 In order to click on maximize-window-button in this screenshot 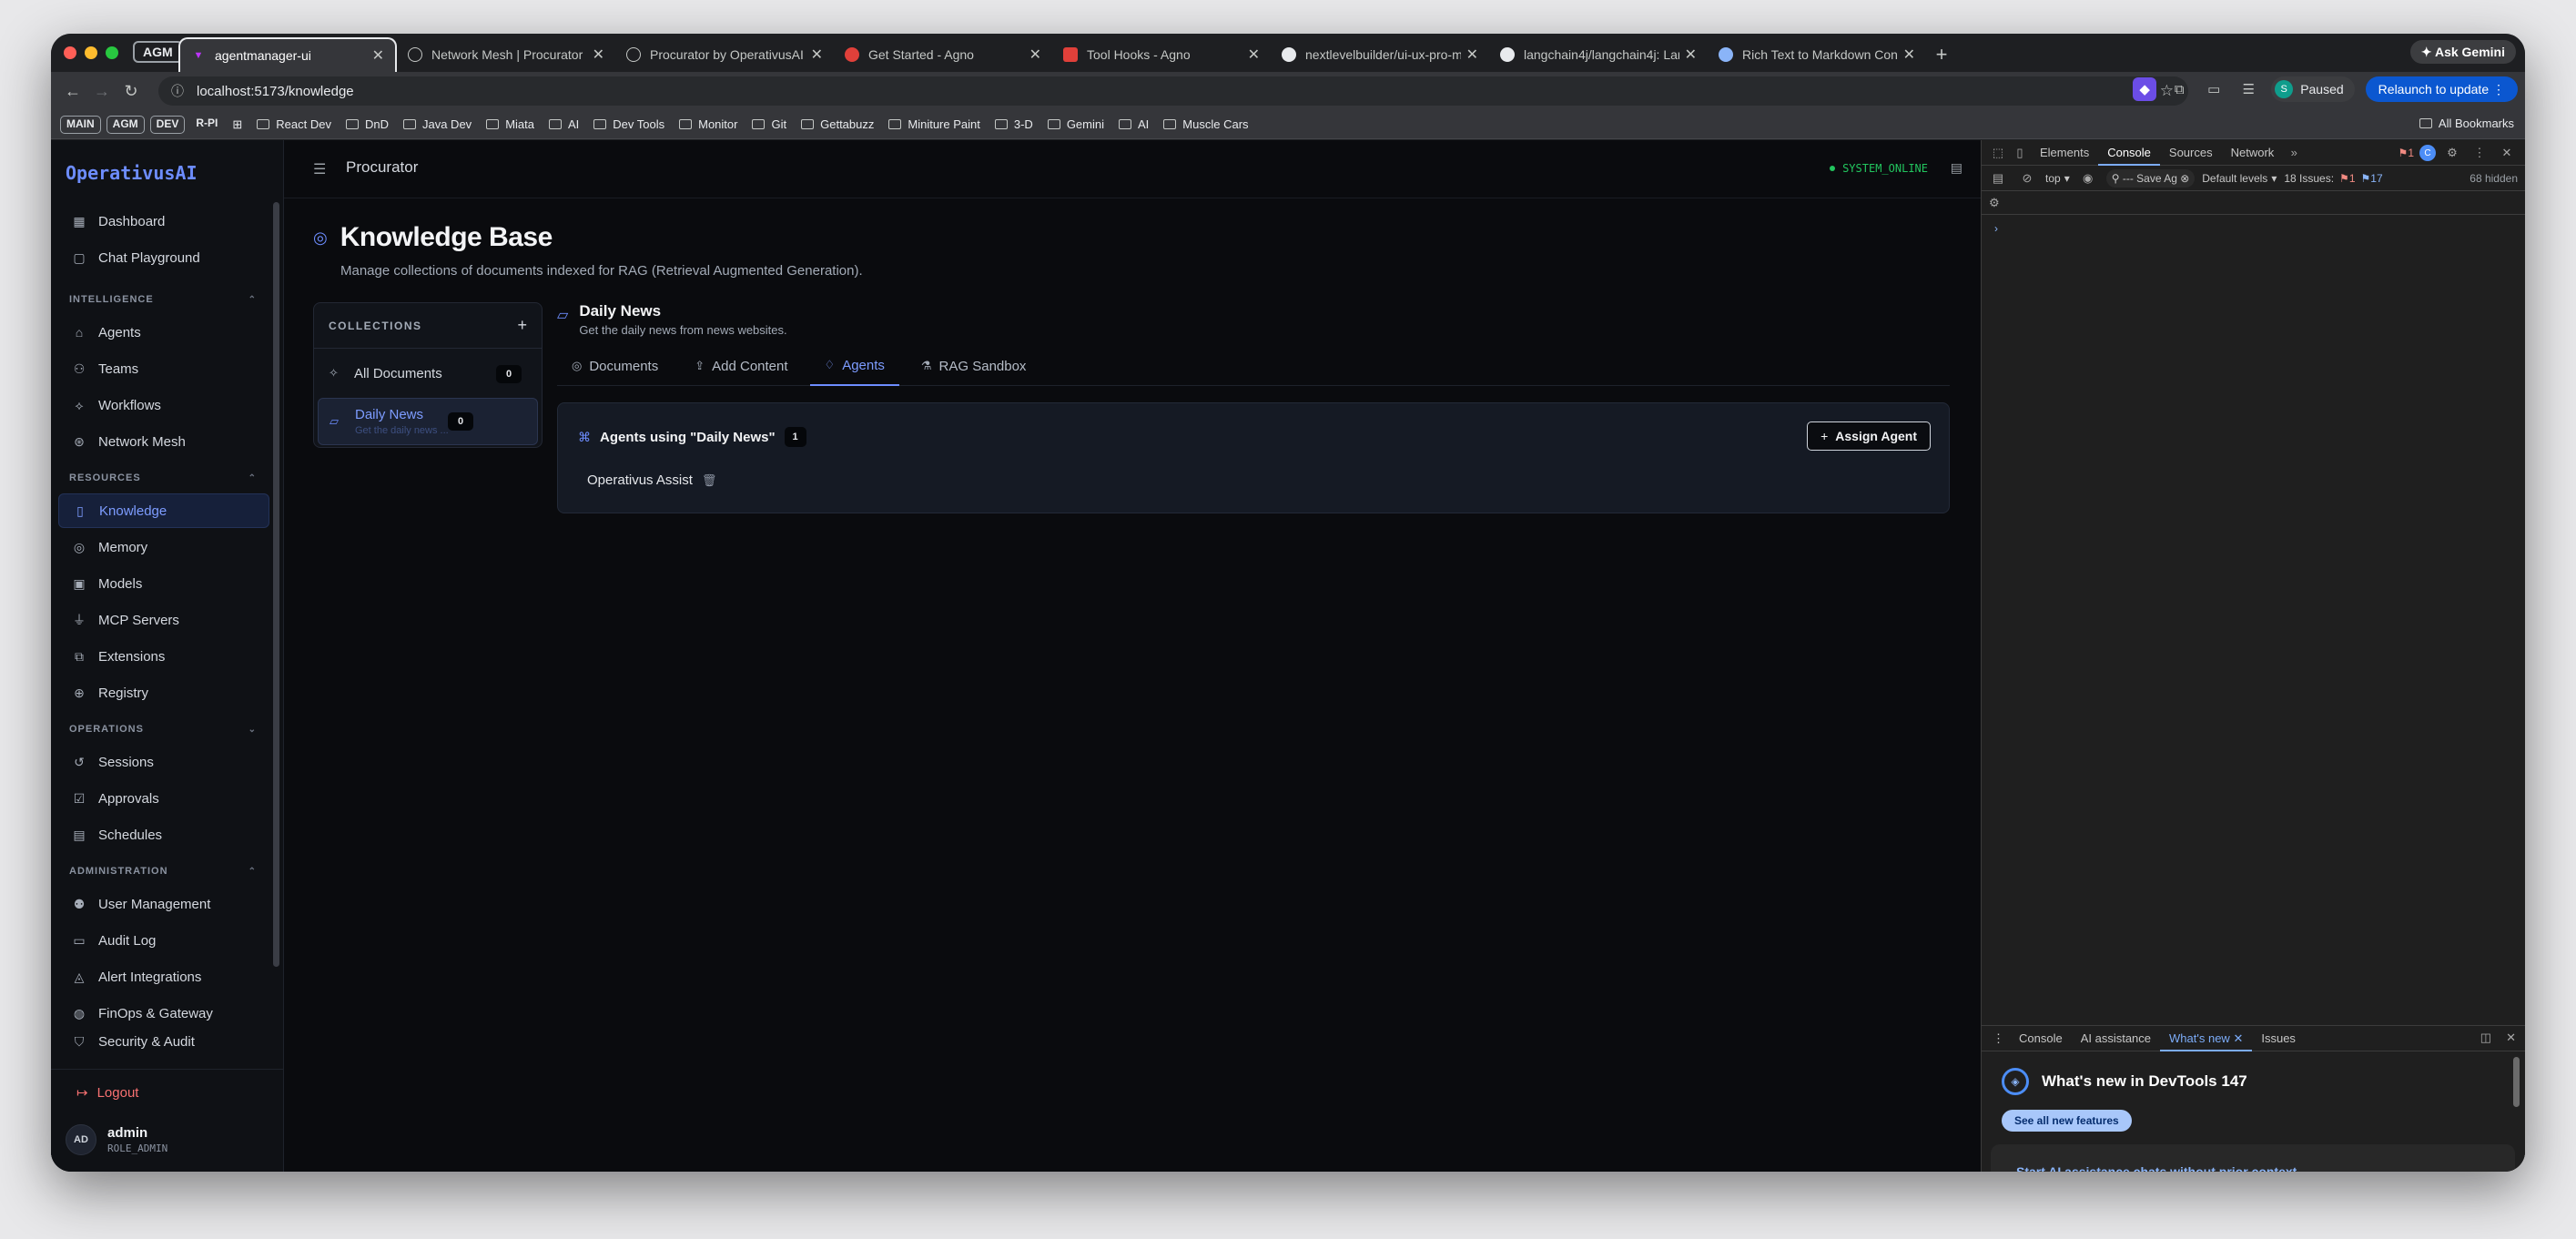, I will do `click(112, 52)`.